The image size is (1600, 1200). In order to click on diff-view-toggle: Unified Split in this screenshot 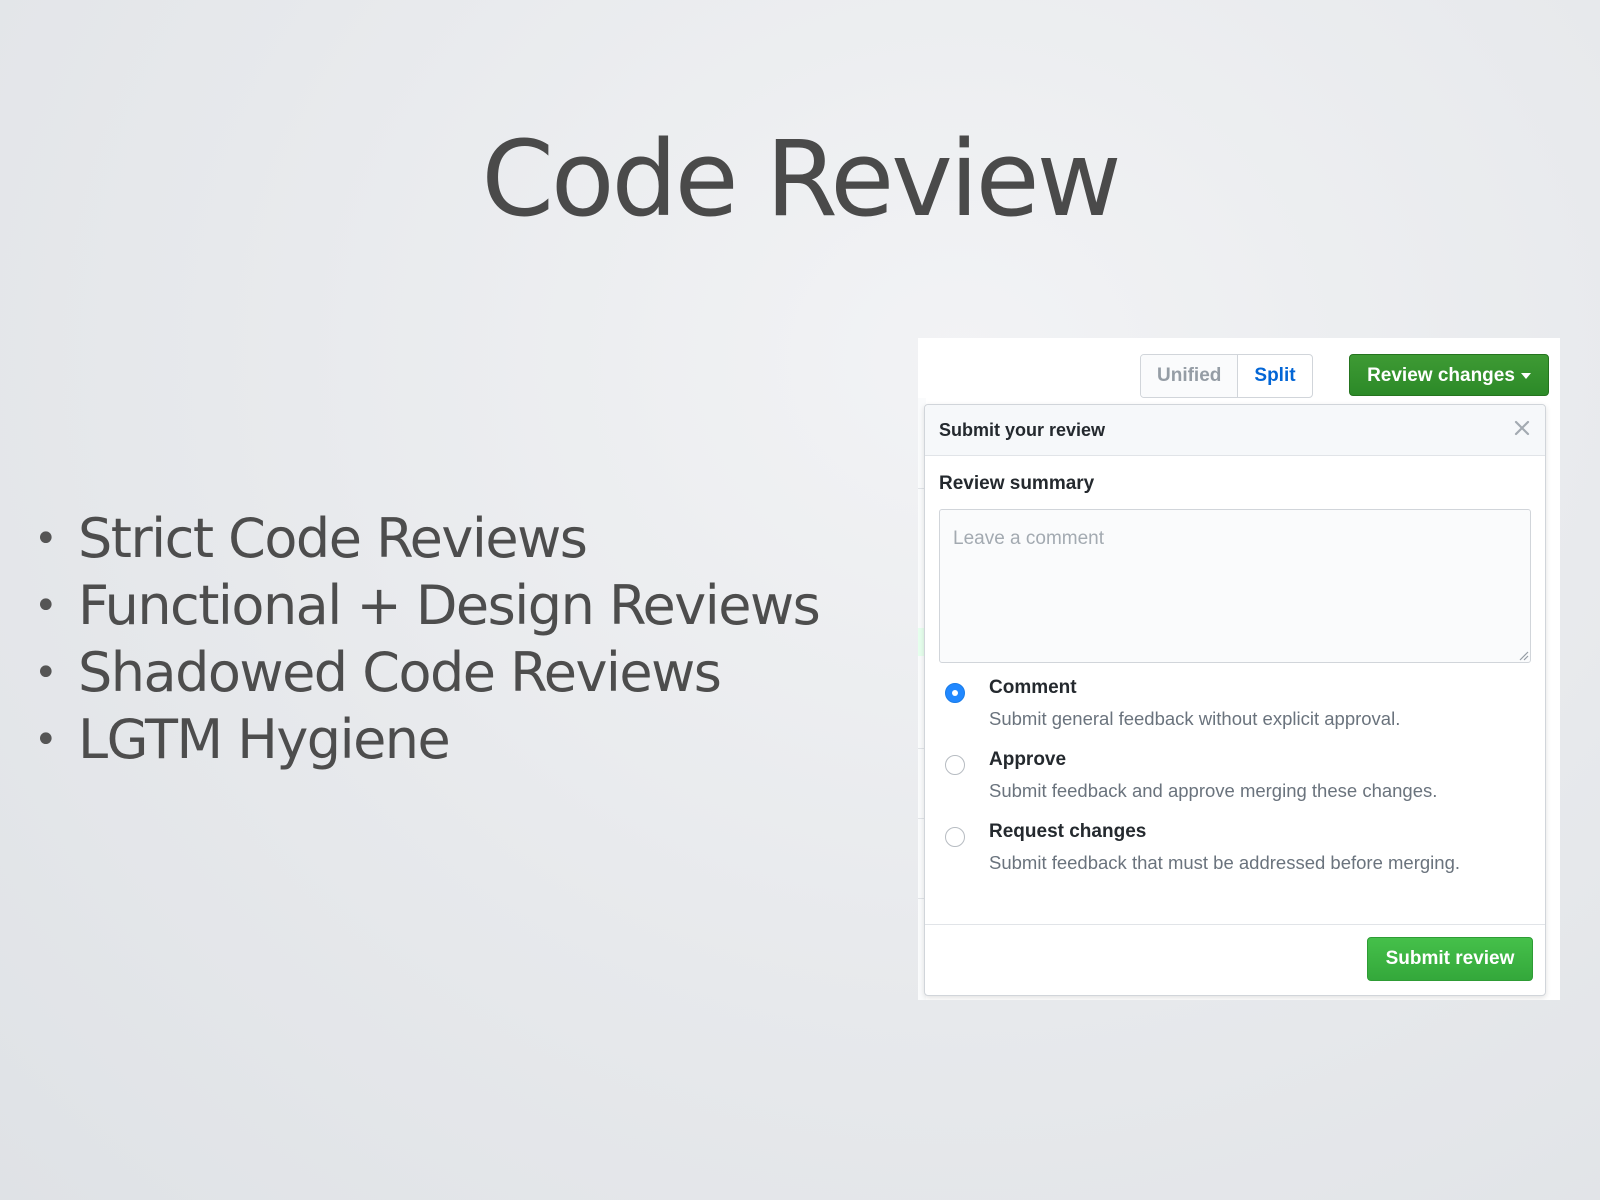, I will do `click(1226, 376)`.